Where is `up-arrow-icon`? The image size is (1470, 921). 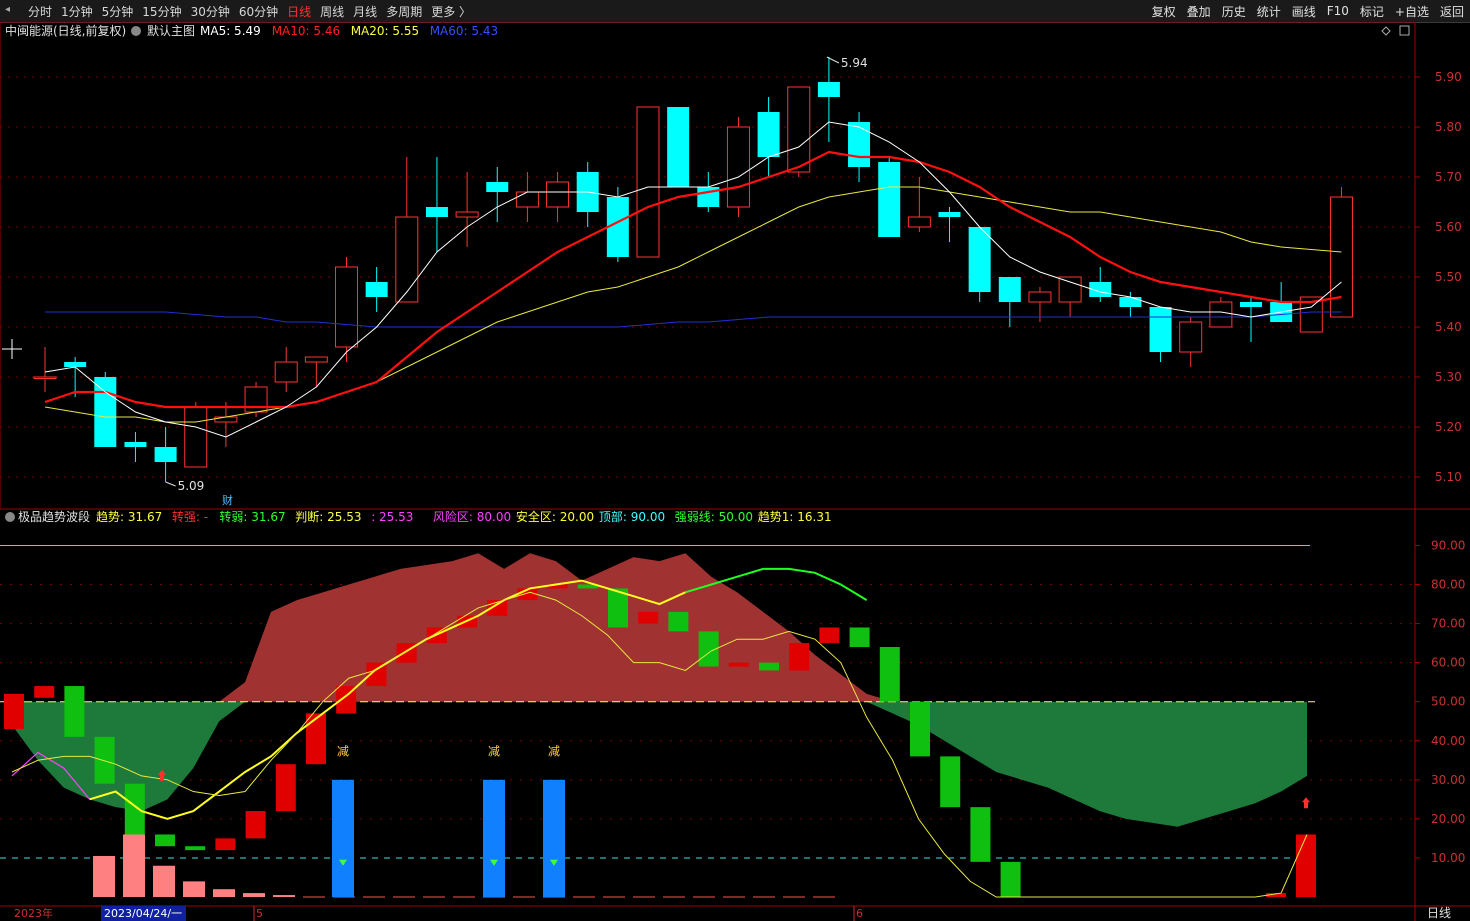
up-arrow-icon is located at coordinates (1306, 803).